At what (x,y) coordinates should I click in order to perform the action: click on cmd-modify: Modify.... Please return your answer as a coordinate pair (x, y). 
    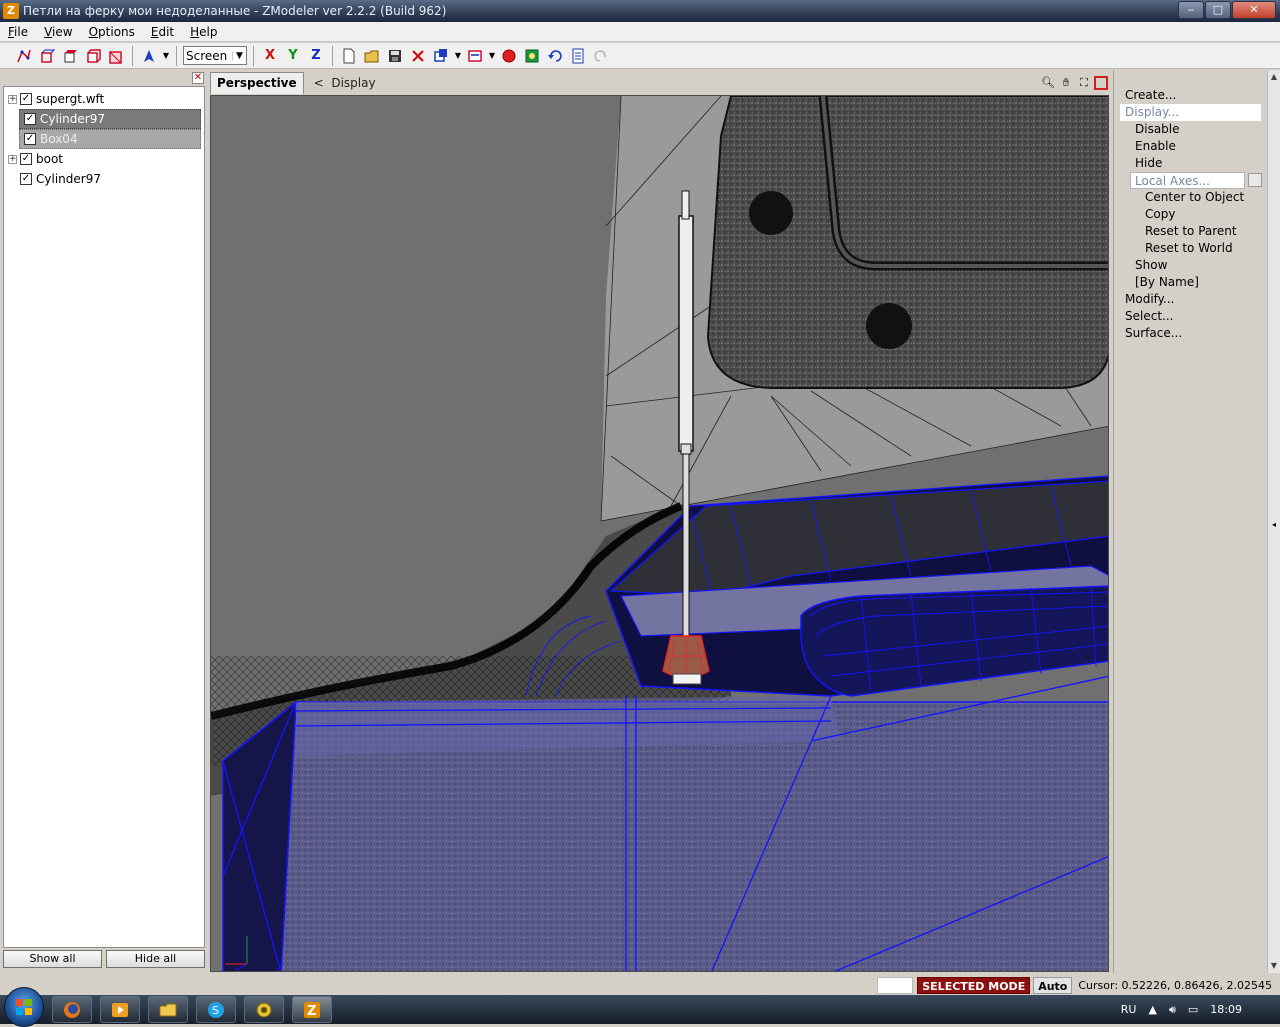
    Looking at the image, I should click on (1150, 299).